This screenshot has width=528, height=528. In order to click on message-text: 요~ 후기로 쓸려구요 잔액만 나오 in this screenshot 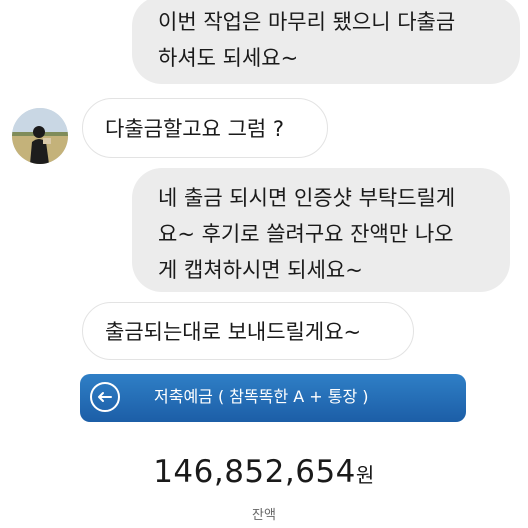, I will do `click(306, 234)`.